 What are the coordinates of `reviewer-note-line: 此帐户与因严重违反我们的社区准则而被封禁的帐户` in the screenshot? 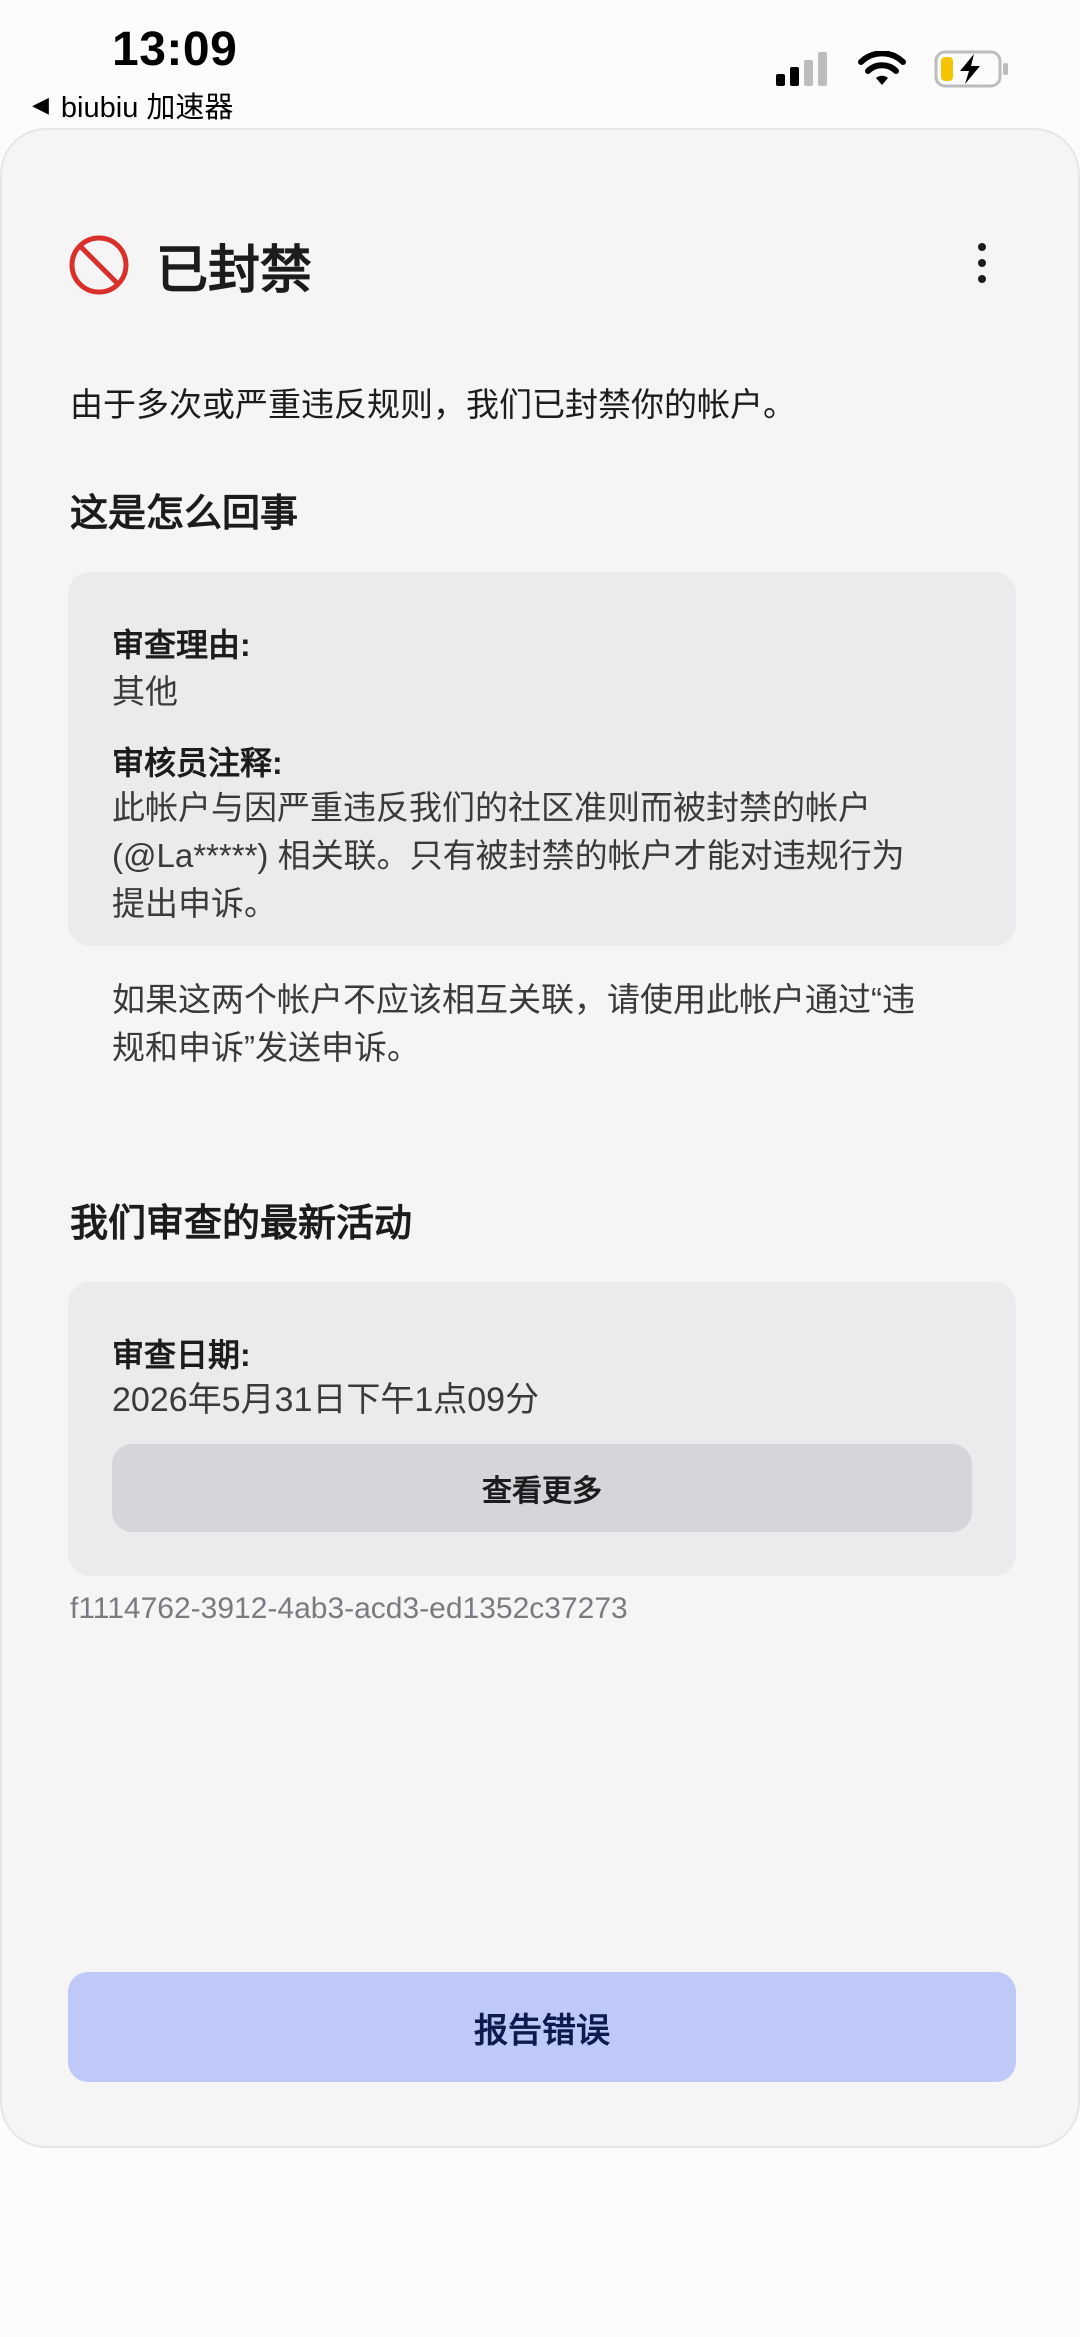 It's located at (491, 807).